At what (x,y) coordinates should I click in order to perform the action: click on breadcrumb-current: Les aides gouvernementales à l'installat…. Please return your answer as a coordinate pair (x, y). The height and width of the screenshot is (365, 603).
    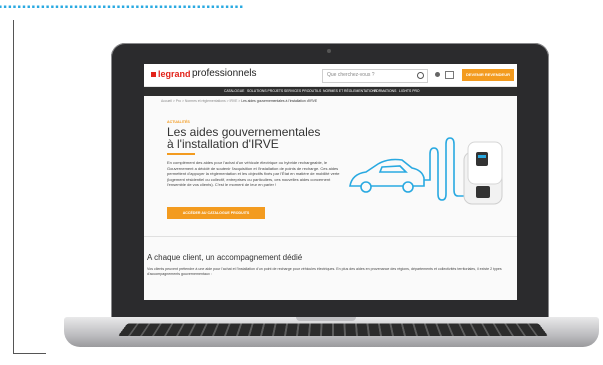
    Looking at the image, I should click on (279, 101).